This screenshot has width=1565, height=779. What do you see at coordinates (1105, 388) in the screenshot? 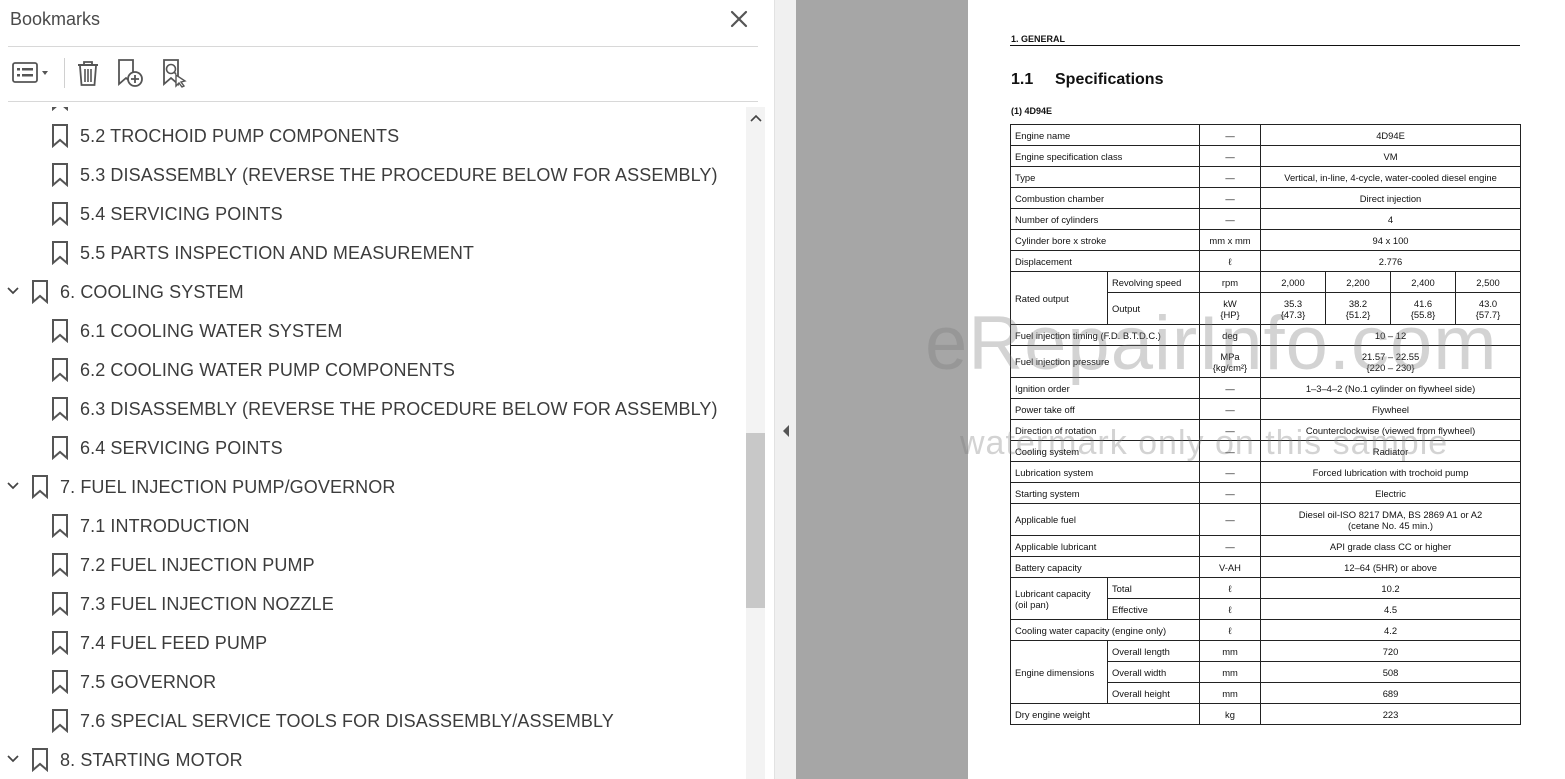
I see `spec-label: Ignition order` at bounding box center [1105, 388].